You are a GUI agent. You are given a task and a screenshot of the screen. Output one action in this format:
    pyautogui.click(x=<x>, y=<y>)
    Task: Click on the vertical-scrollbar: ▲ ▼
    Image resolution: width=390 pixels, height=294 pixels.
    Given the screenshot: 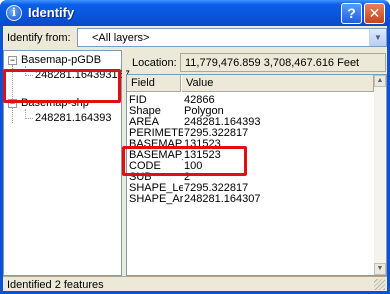 What is the action you would take?
    pyautogui.click(x=380, y=175)
    